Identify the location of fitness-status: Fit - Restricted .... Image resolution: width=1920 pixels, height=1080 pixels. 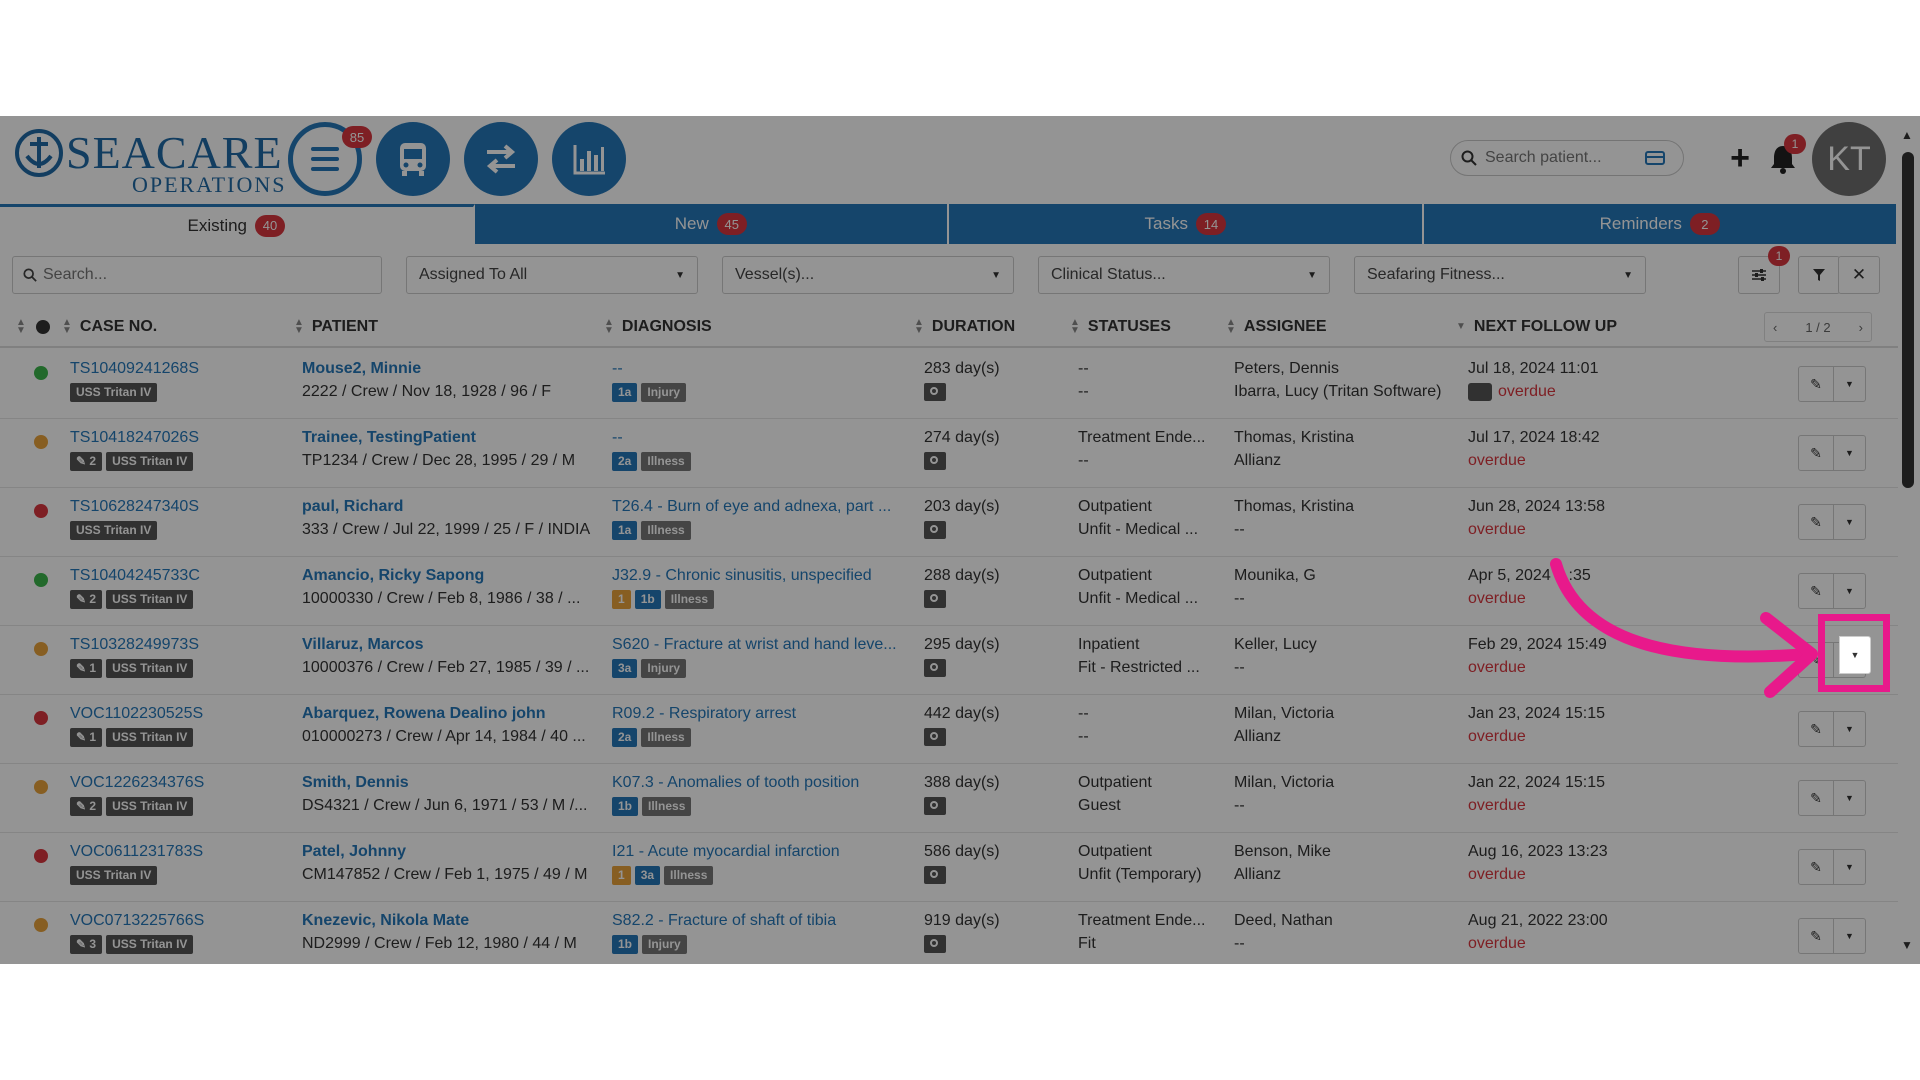
(1139, 667).